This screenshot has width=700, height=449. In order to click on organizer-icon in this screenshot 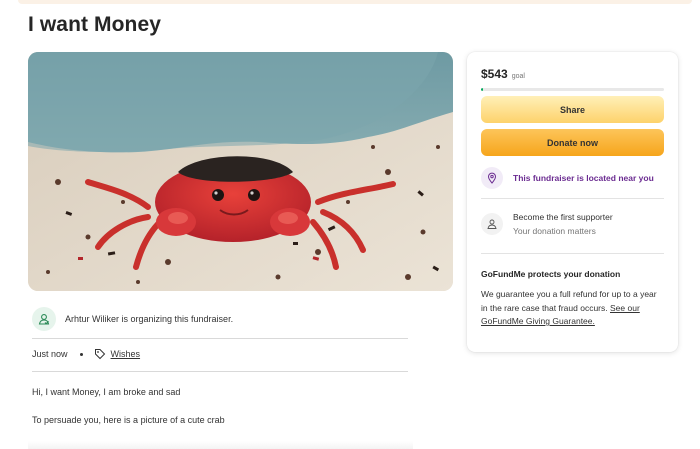, I will do `click(44, 319)`.